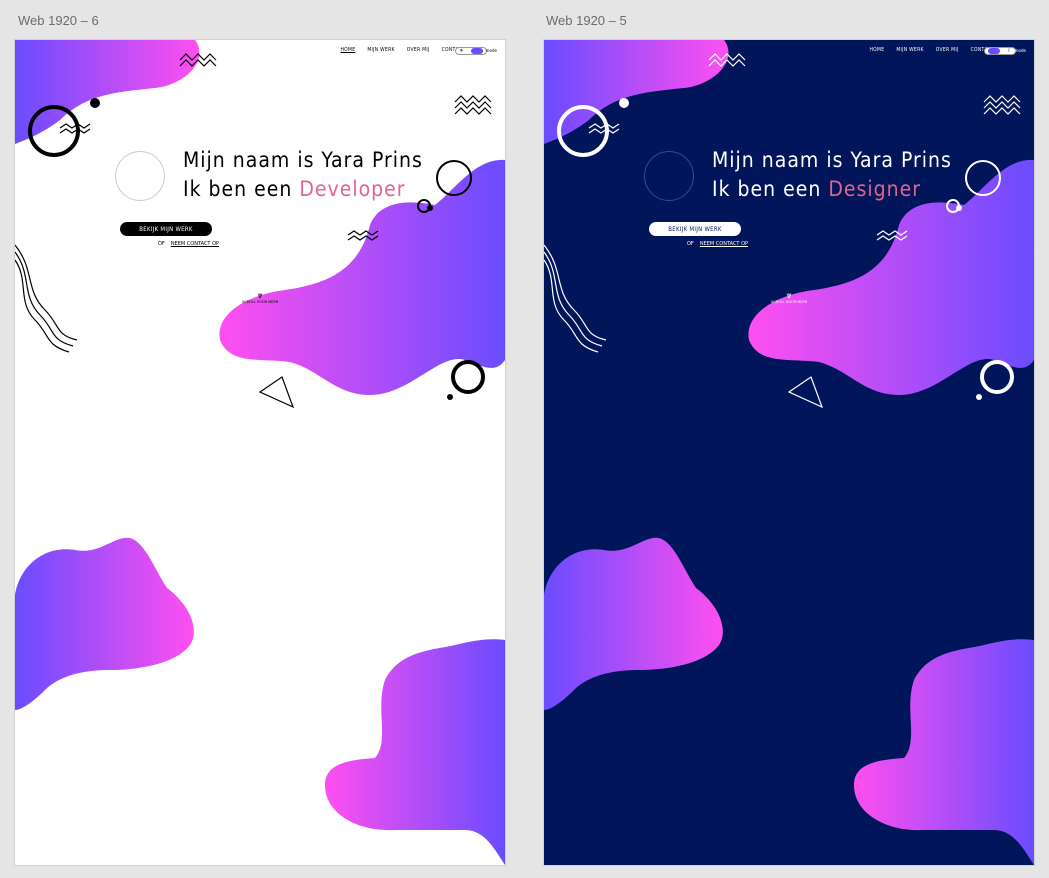 This screenshot has height=878, width=1049. What do you see at coordinates (816, 189) in the screenshot?
I see `headline-line2: Ik ben een Designer` at bounding box center [816, 189].